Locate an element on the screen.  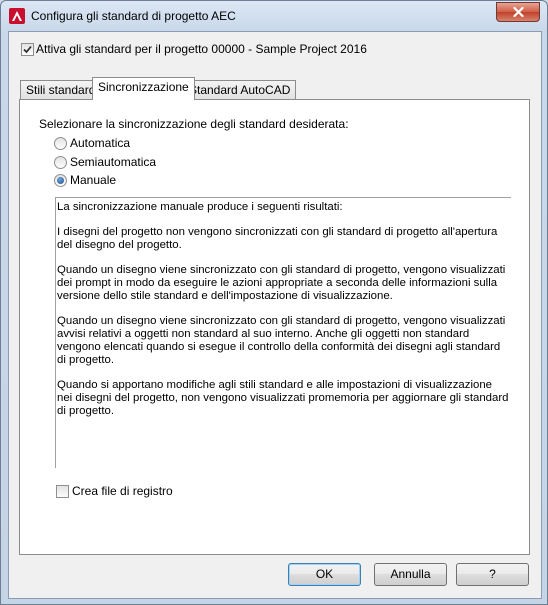
window-title: Configura gli standard di progetto AEC is located at coordinates (133, 16).